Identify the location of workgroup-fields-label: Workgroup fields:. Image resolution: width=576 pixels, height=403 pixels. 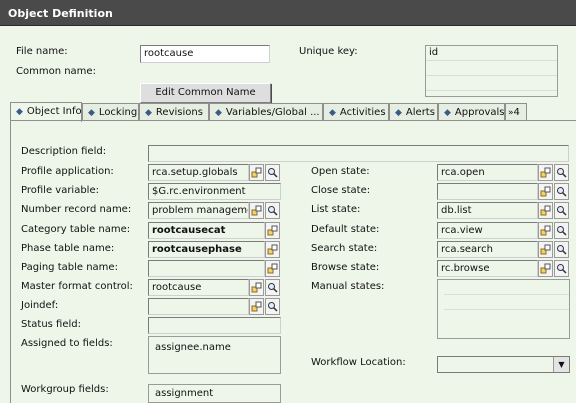
(65, 389).